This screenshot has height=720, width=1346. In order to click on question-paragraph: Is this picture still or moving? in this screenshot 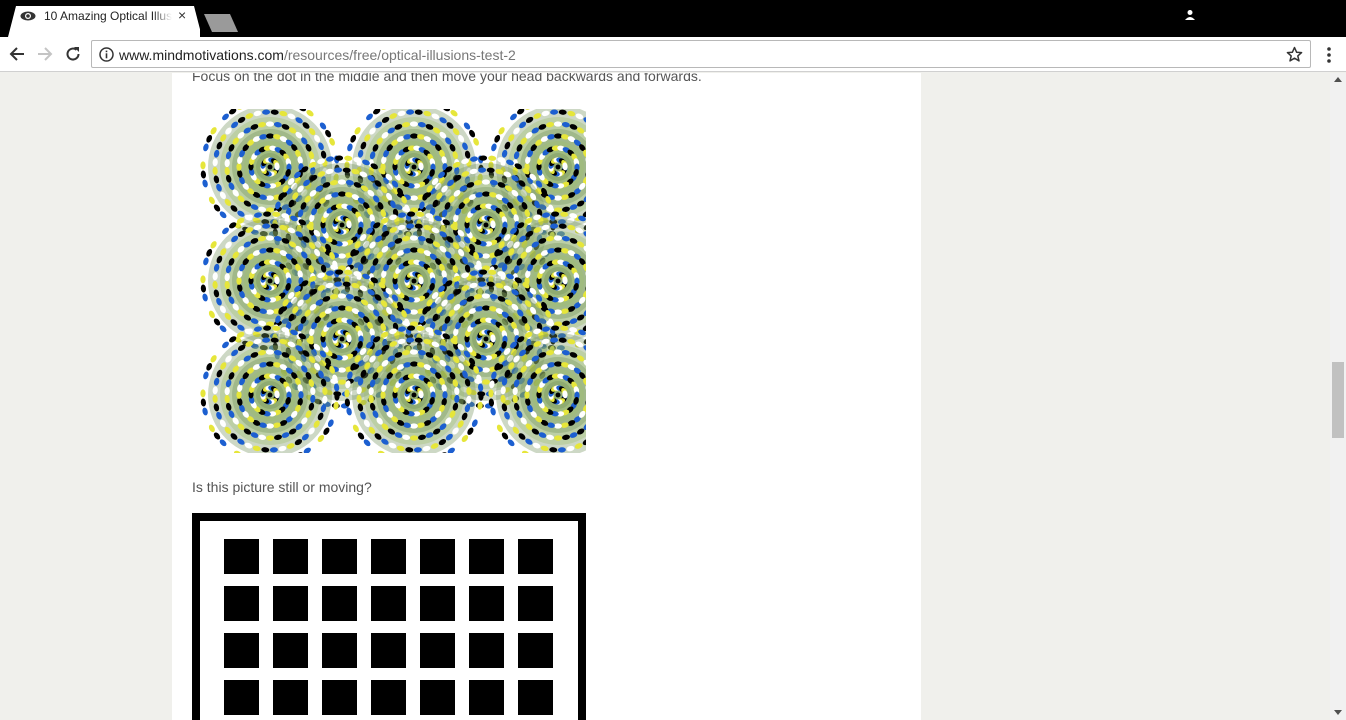, I will do `click(282, 487)`.